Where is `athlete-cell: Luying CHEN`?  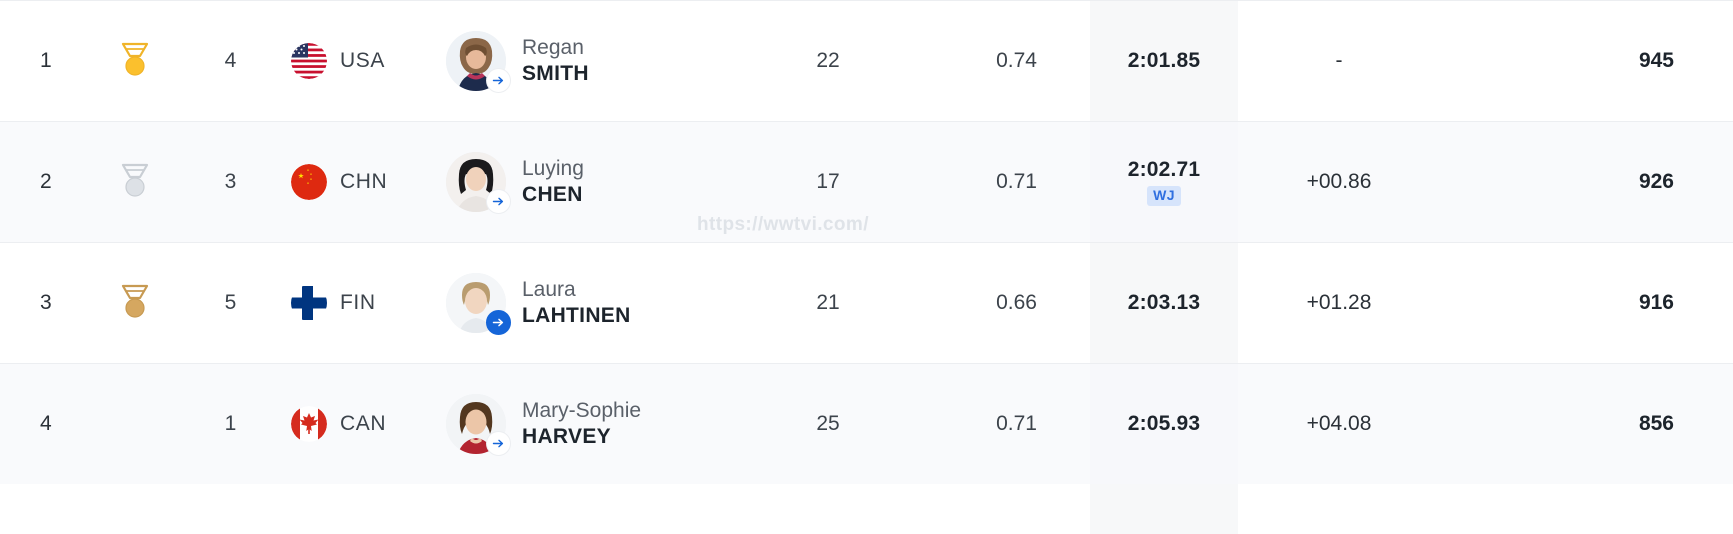 athlete-cell: Luying CHEN is located at coordinates (575, 183).